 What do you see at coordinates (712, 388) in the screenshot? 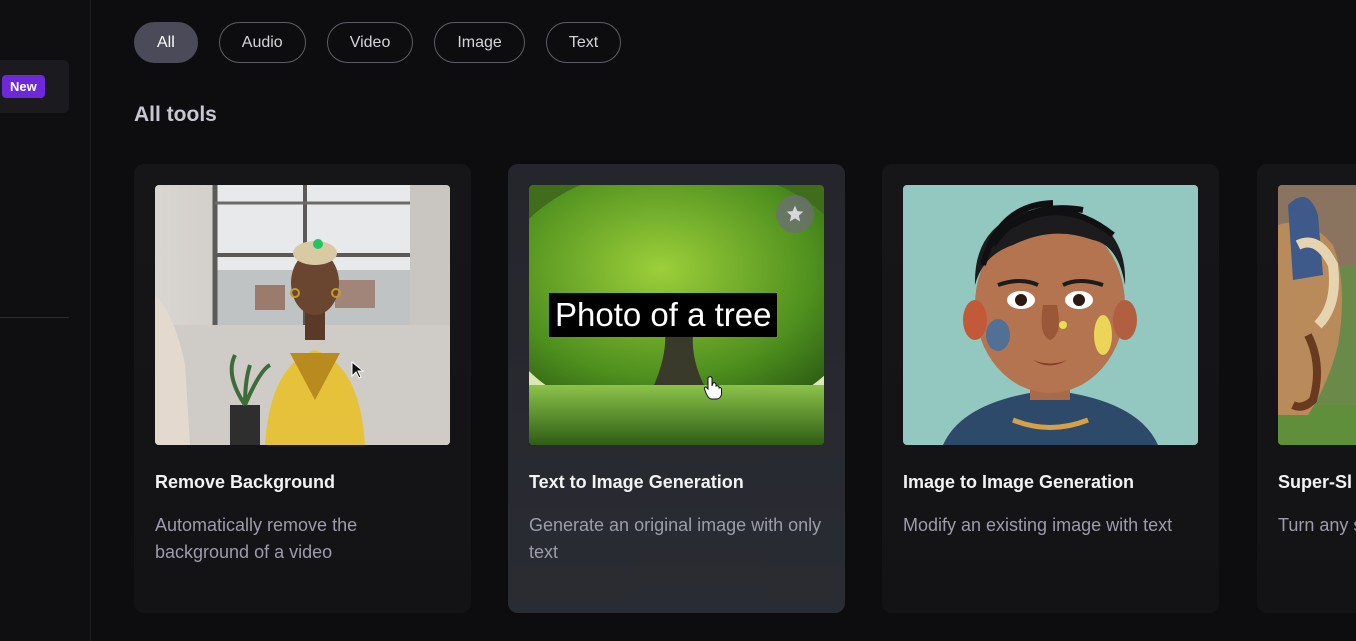
I see `hand-cursor-icon` at bounding box center [712, 388].